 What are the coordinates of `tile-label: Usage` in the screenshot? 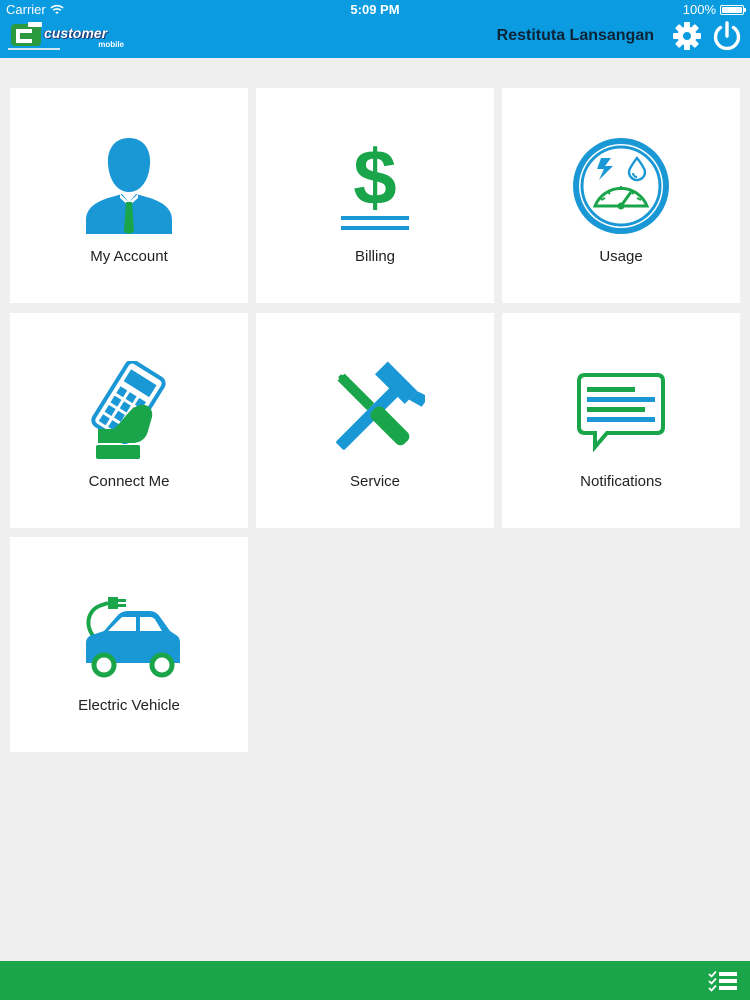 It's located at (621, 256).